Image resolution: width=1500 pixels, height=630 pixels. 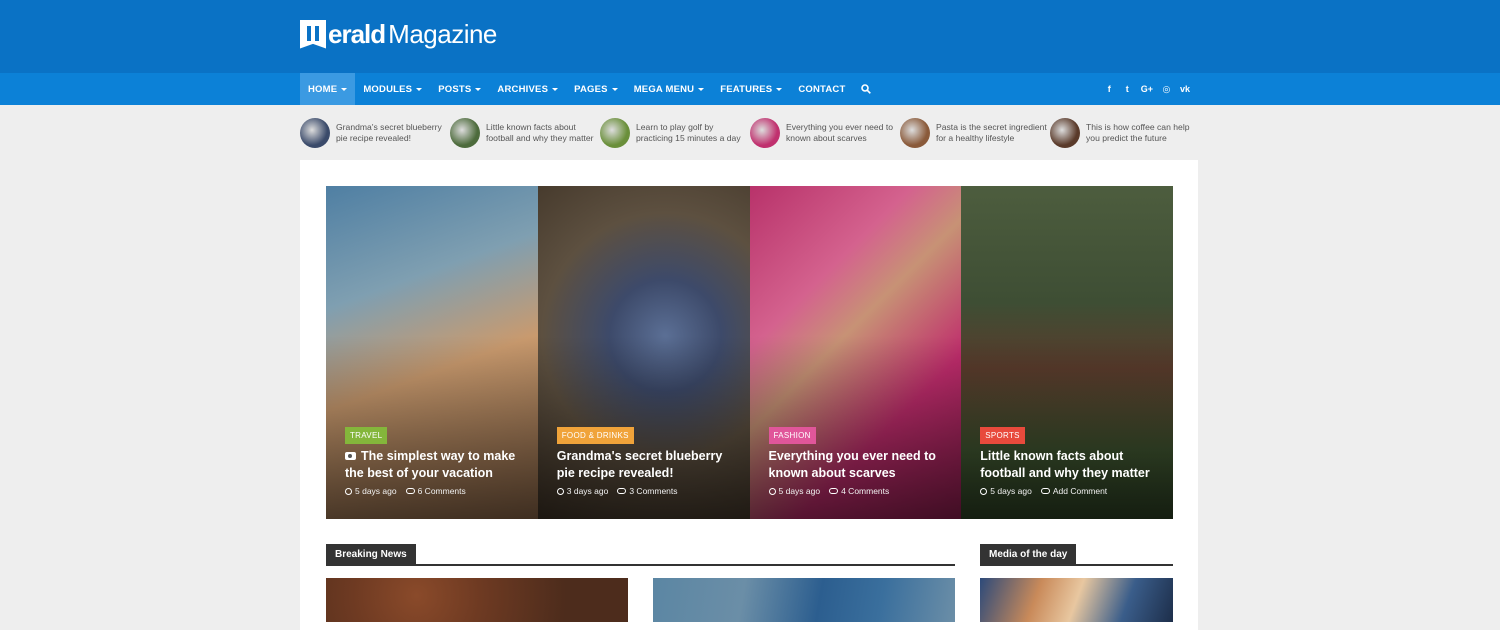 What do you see at coordinates (587, 491) in the screenshot?
I see `slide-date-text: 3 days ago` at bounding box center [587, 491].